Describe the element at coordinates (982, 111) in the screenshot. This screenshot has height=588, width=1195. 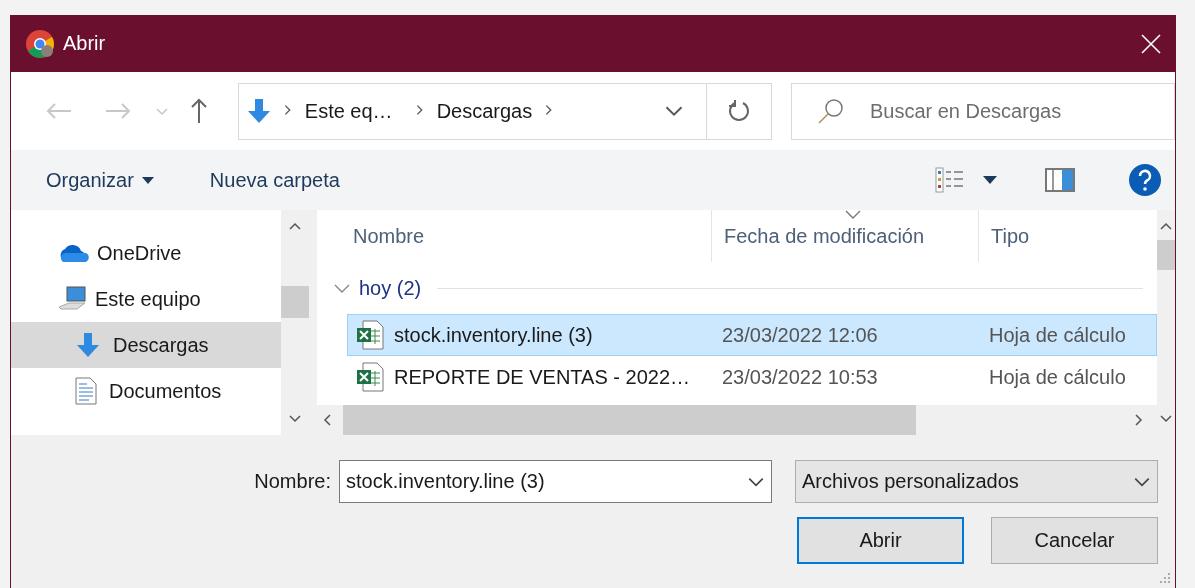
I see `search-field: Buscar en Descargas` at that location.